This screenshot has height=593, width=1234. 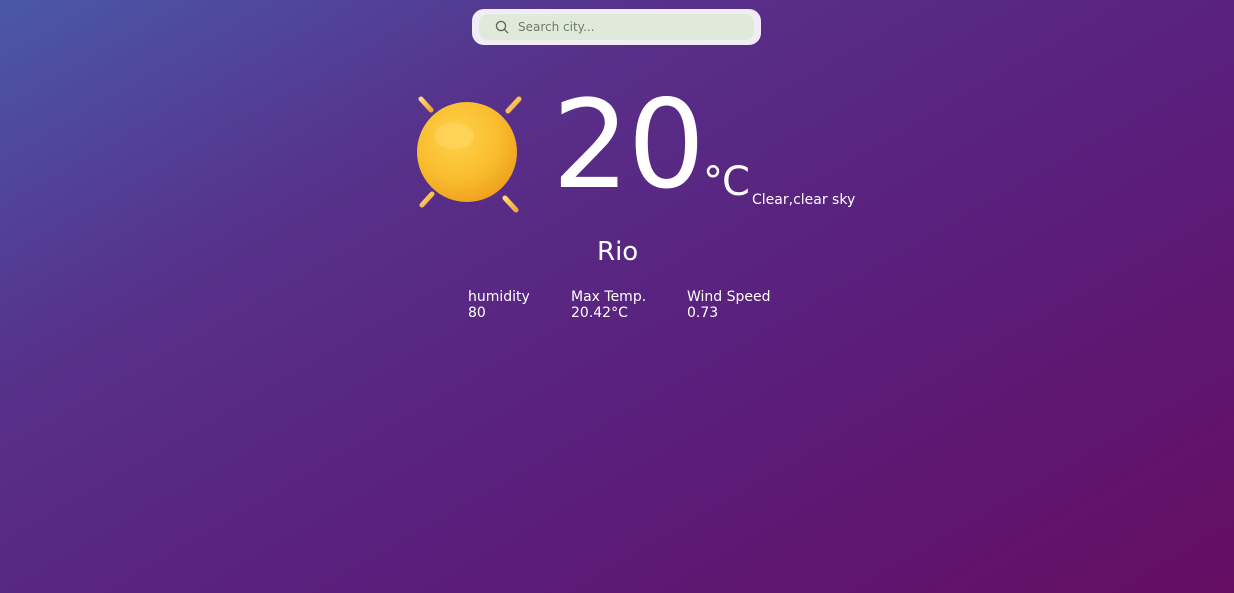 What do you see at coordinates (477, 313) in the screenshot?
I see `stat-value: 80` at bounding box center [477, 313].